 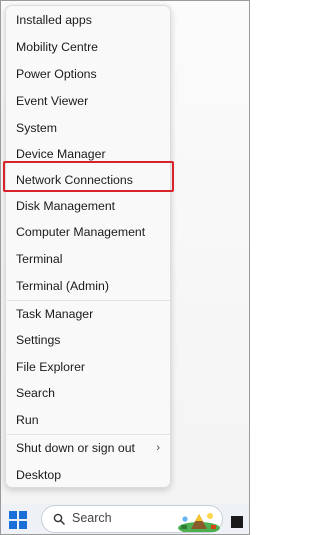 I want to click on menu-item-desktop: Desktop, so click(x=91, y=475).